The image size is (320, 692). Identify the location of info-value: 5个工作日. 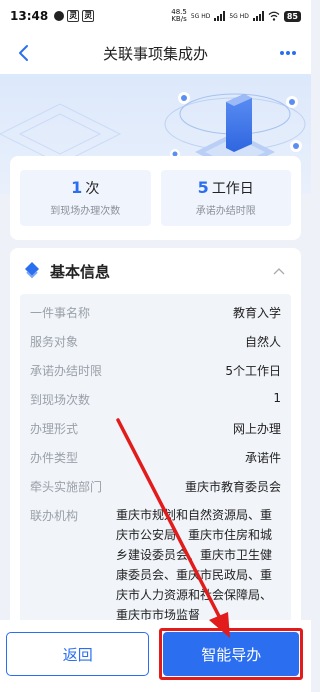
(253, 371).